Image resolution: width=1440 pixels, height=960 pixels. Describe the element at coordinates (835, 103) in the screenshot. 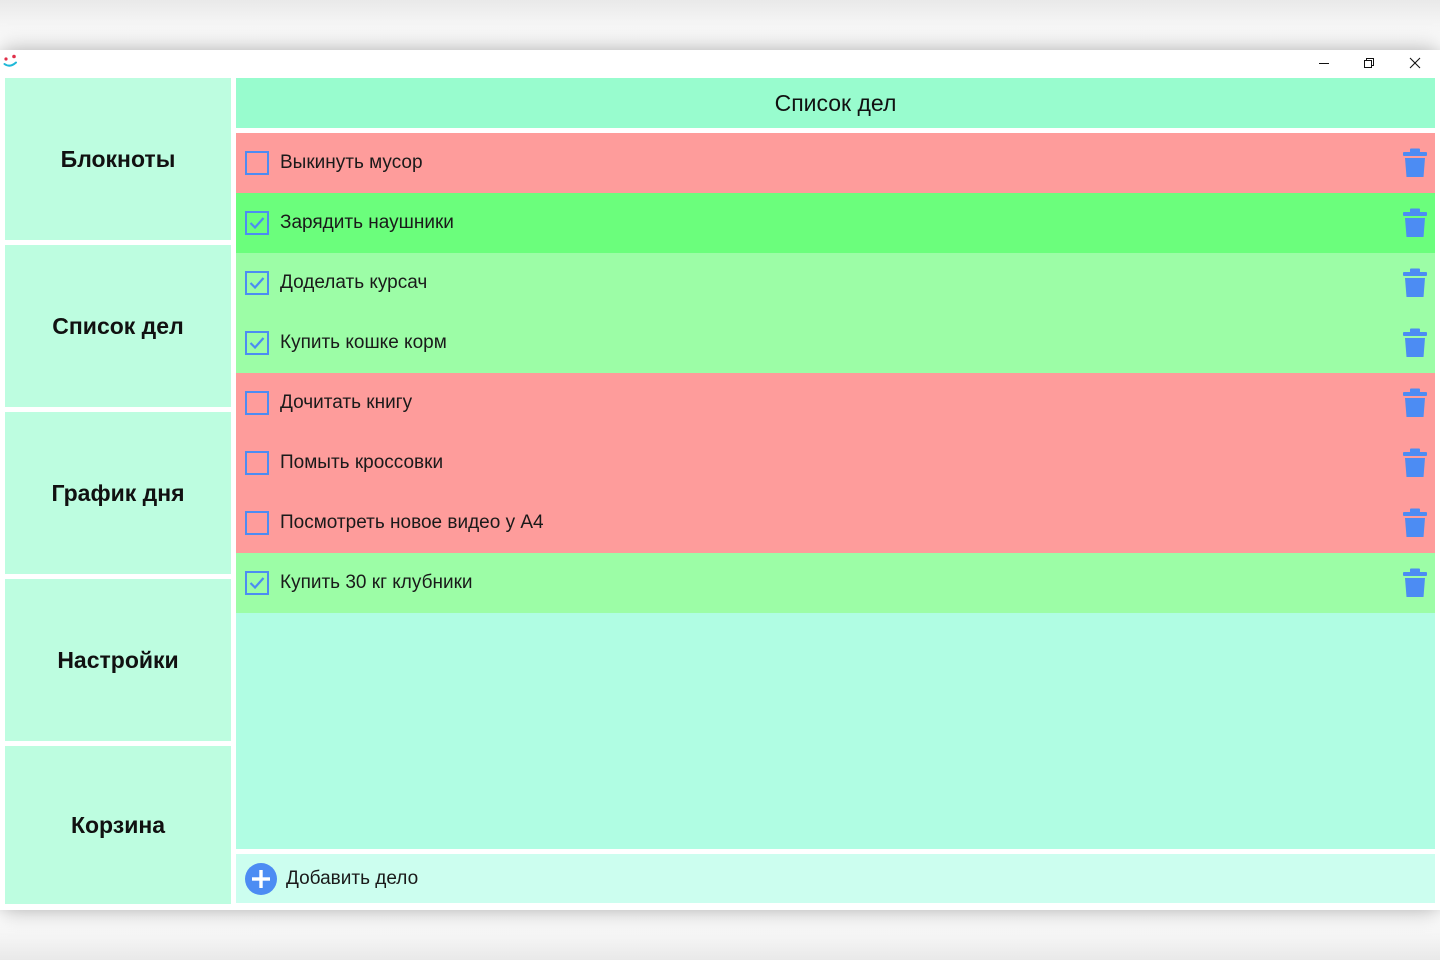

I see `page-title: Список дел` at that location.